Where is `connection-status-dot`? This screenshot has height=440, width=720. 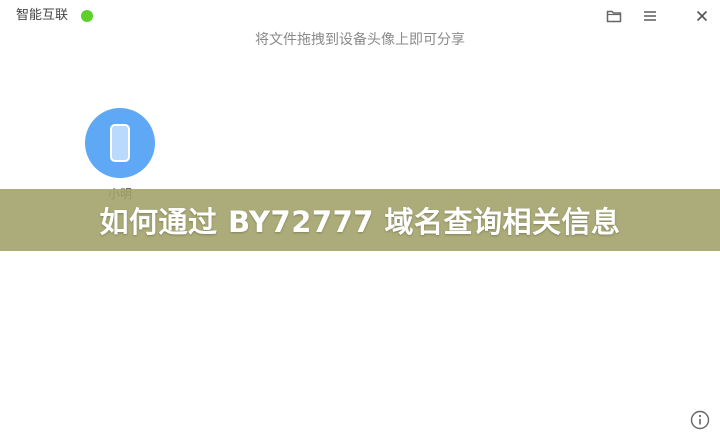 connection-status-dot is located at coordinates (87, 16).